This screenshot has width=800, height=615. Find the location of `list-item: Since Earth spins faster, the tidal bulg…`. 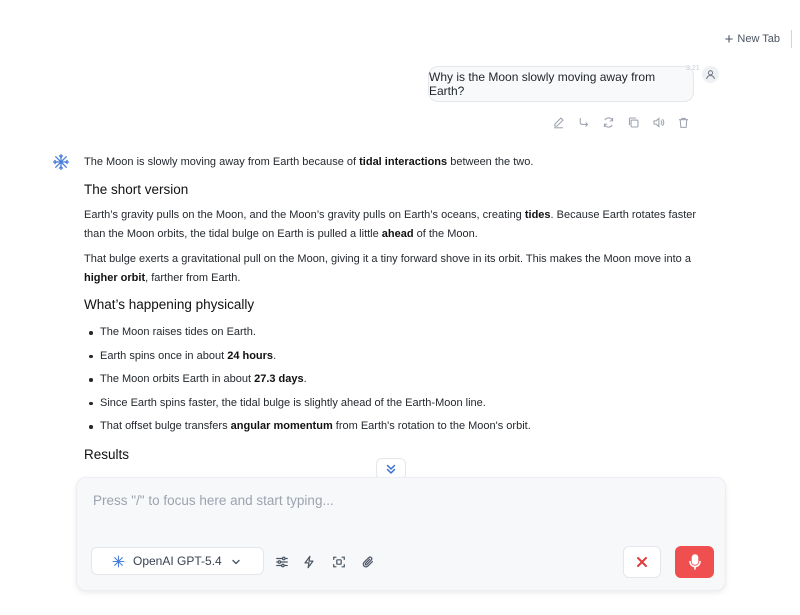

list-item: Since Earth spins faster, the tidal bulg… is located at coordinates (396, 403).